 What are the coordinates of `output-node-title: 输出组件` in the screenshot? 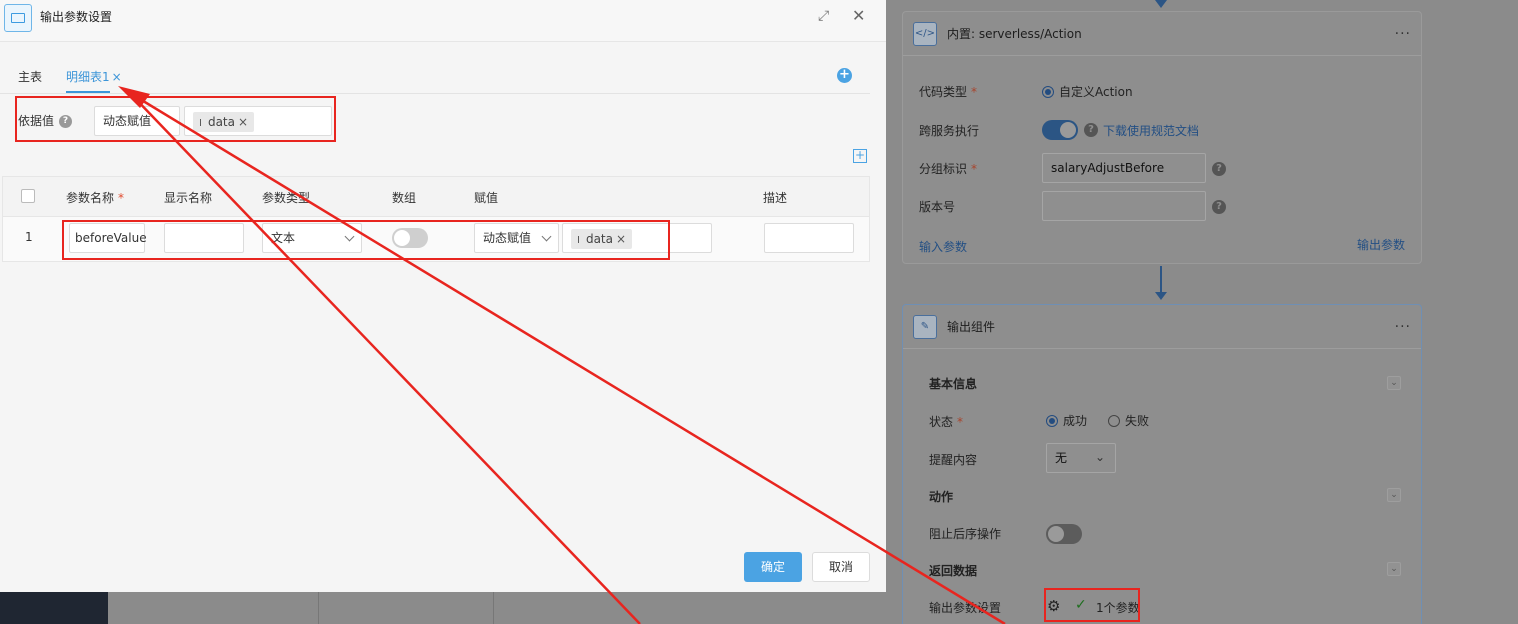 It's located at (971, 327).